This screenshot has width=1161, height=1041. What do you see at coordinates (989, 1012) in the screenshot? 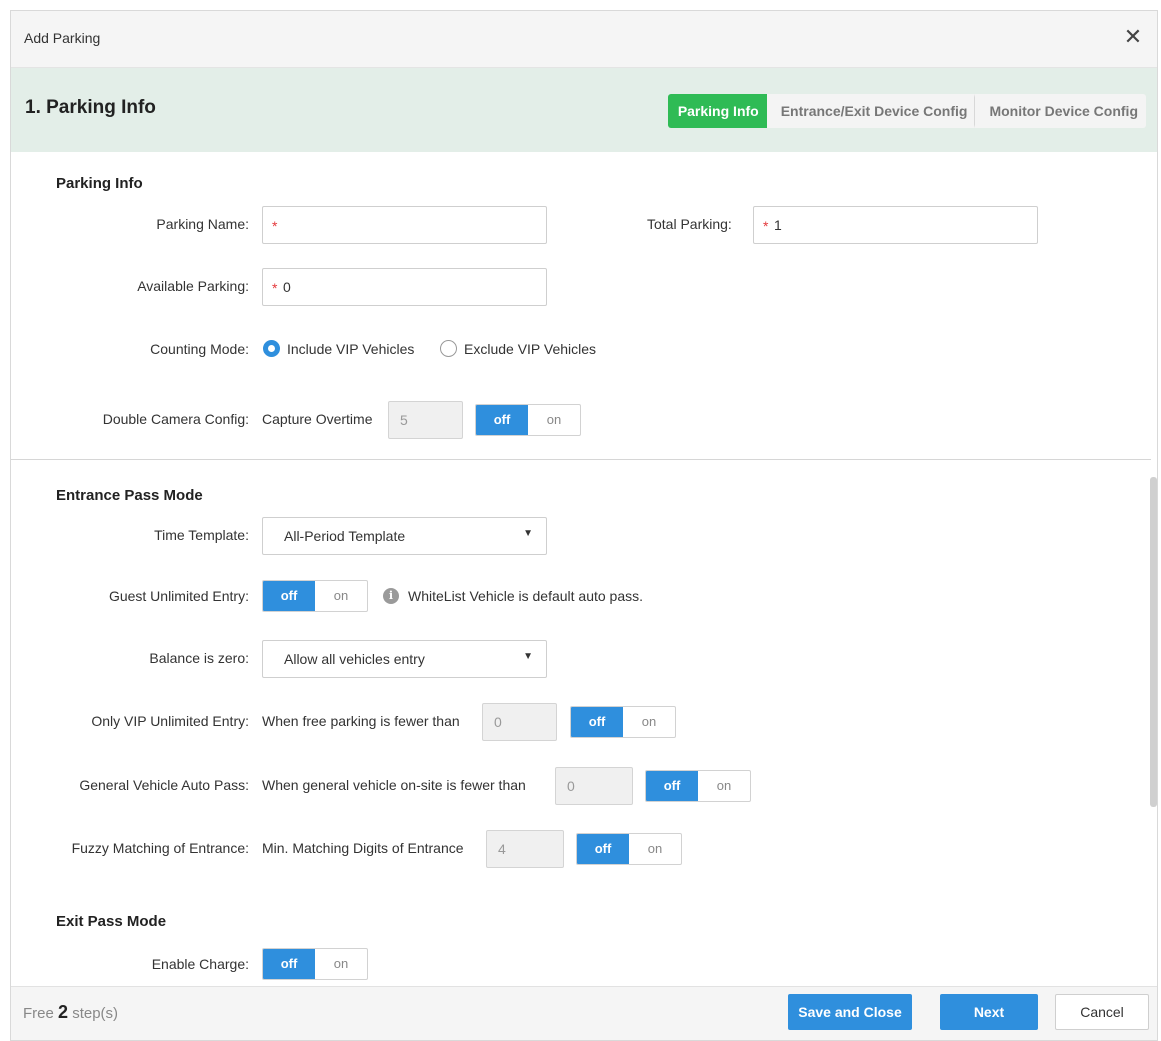
I see `next-button: Next` at bounding box center [989, 1012].